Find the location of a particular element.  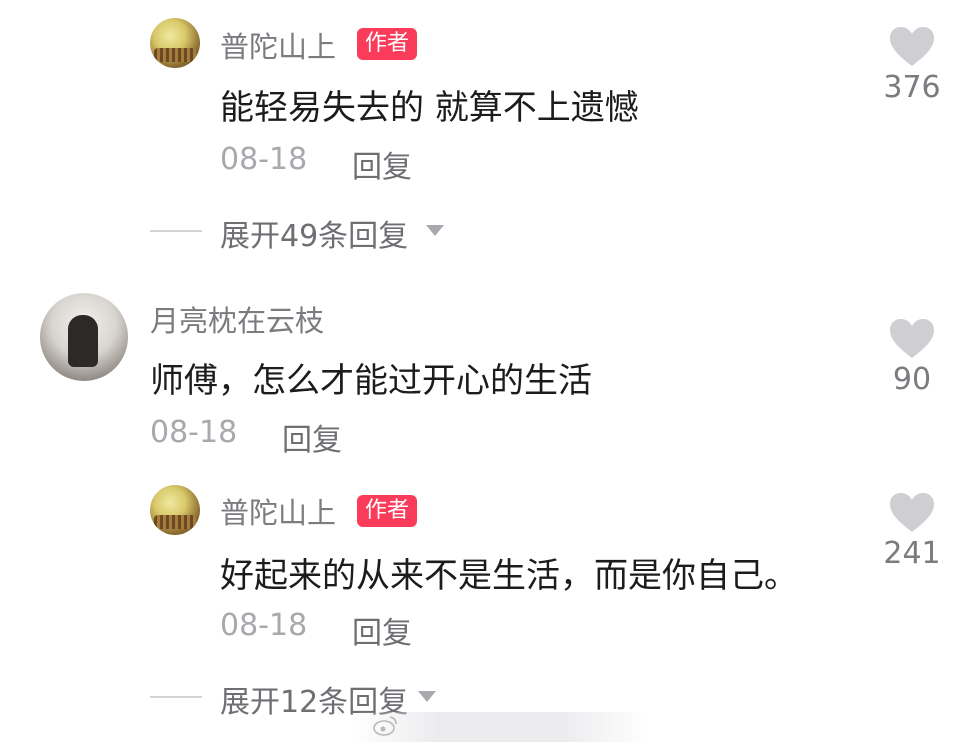

like-count: 376 is located at coordinates (912, 87).